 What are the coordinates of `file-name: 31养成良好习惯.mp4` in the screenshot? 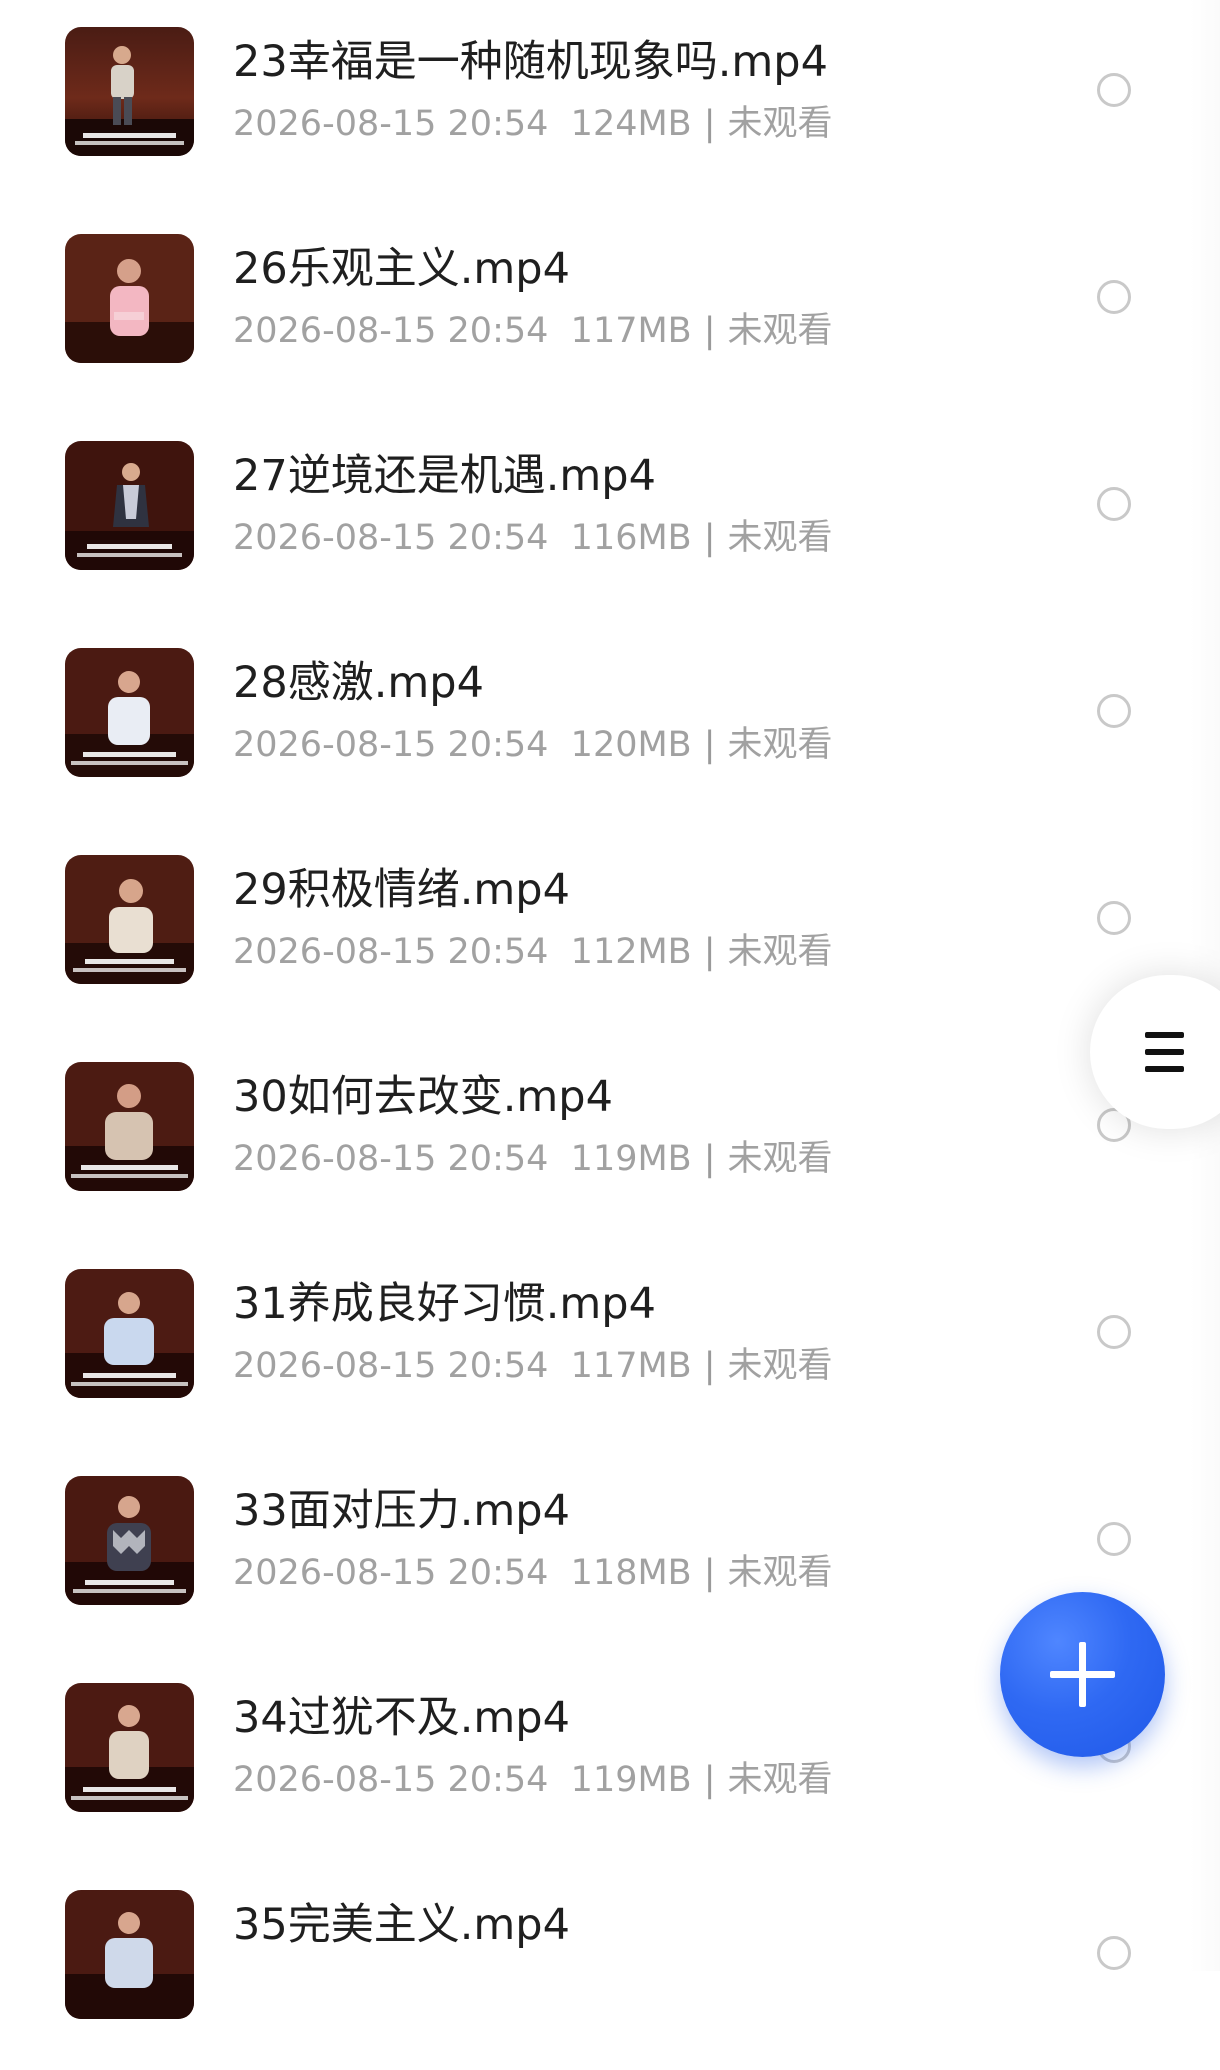 It's located at (444, 1304).